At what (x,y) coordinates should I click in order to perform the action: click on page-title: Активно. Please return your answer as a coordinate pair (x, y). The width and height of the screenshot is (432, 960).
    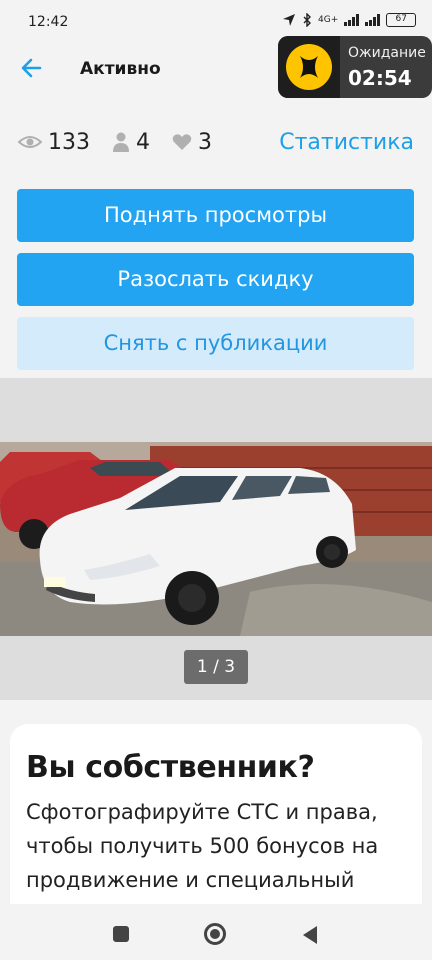
    Looking at the image, I should click on (120, 69).